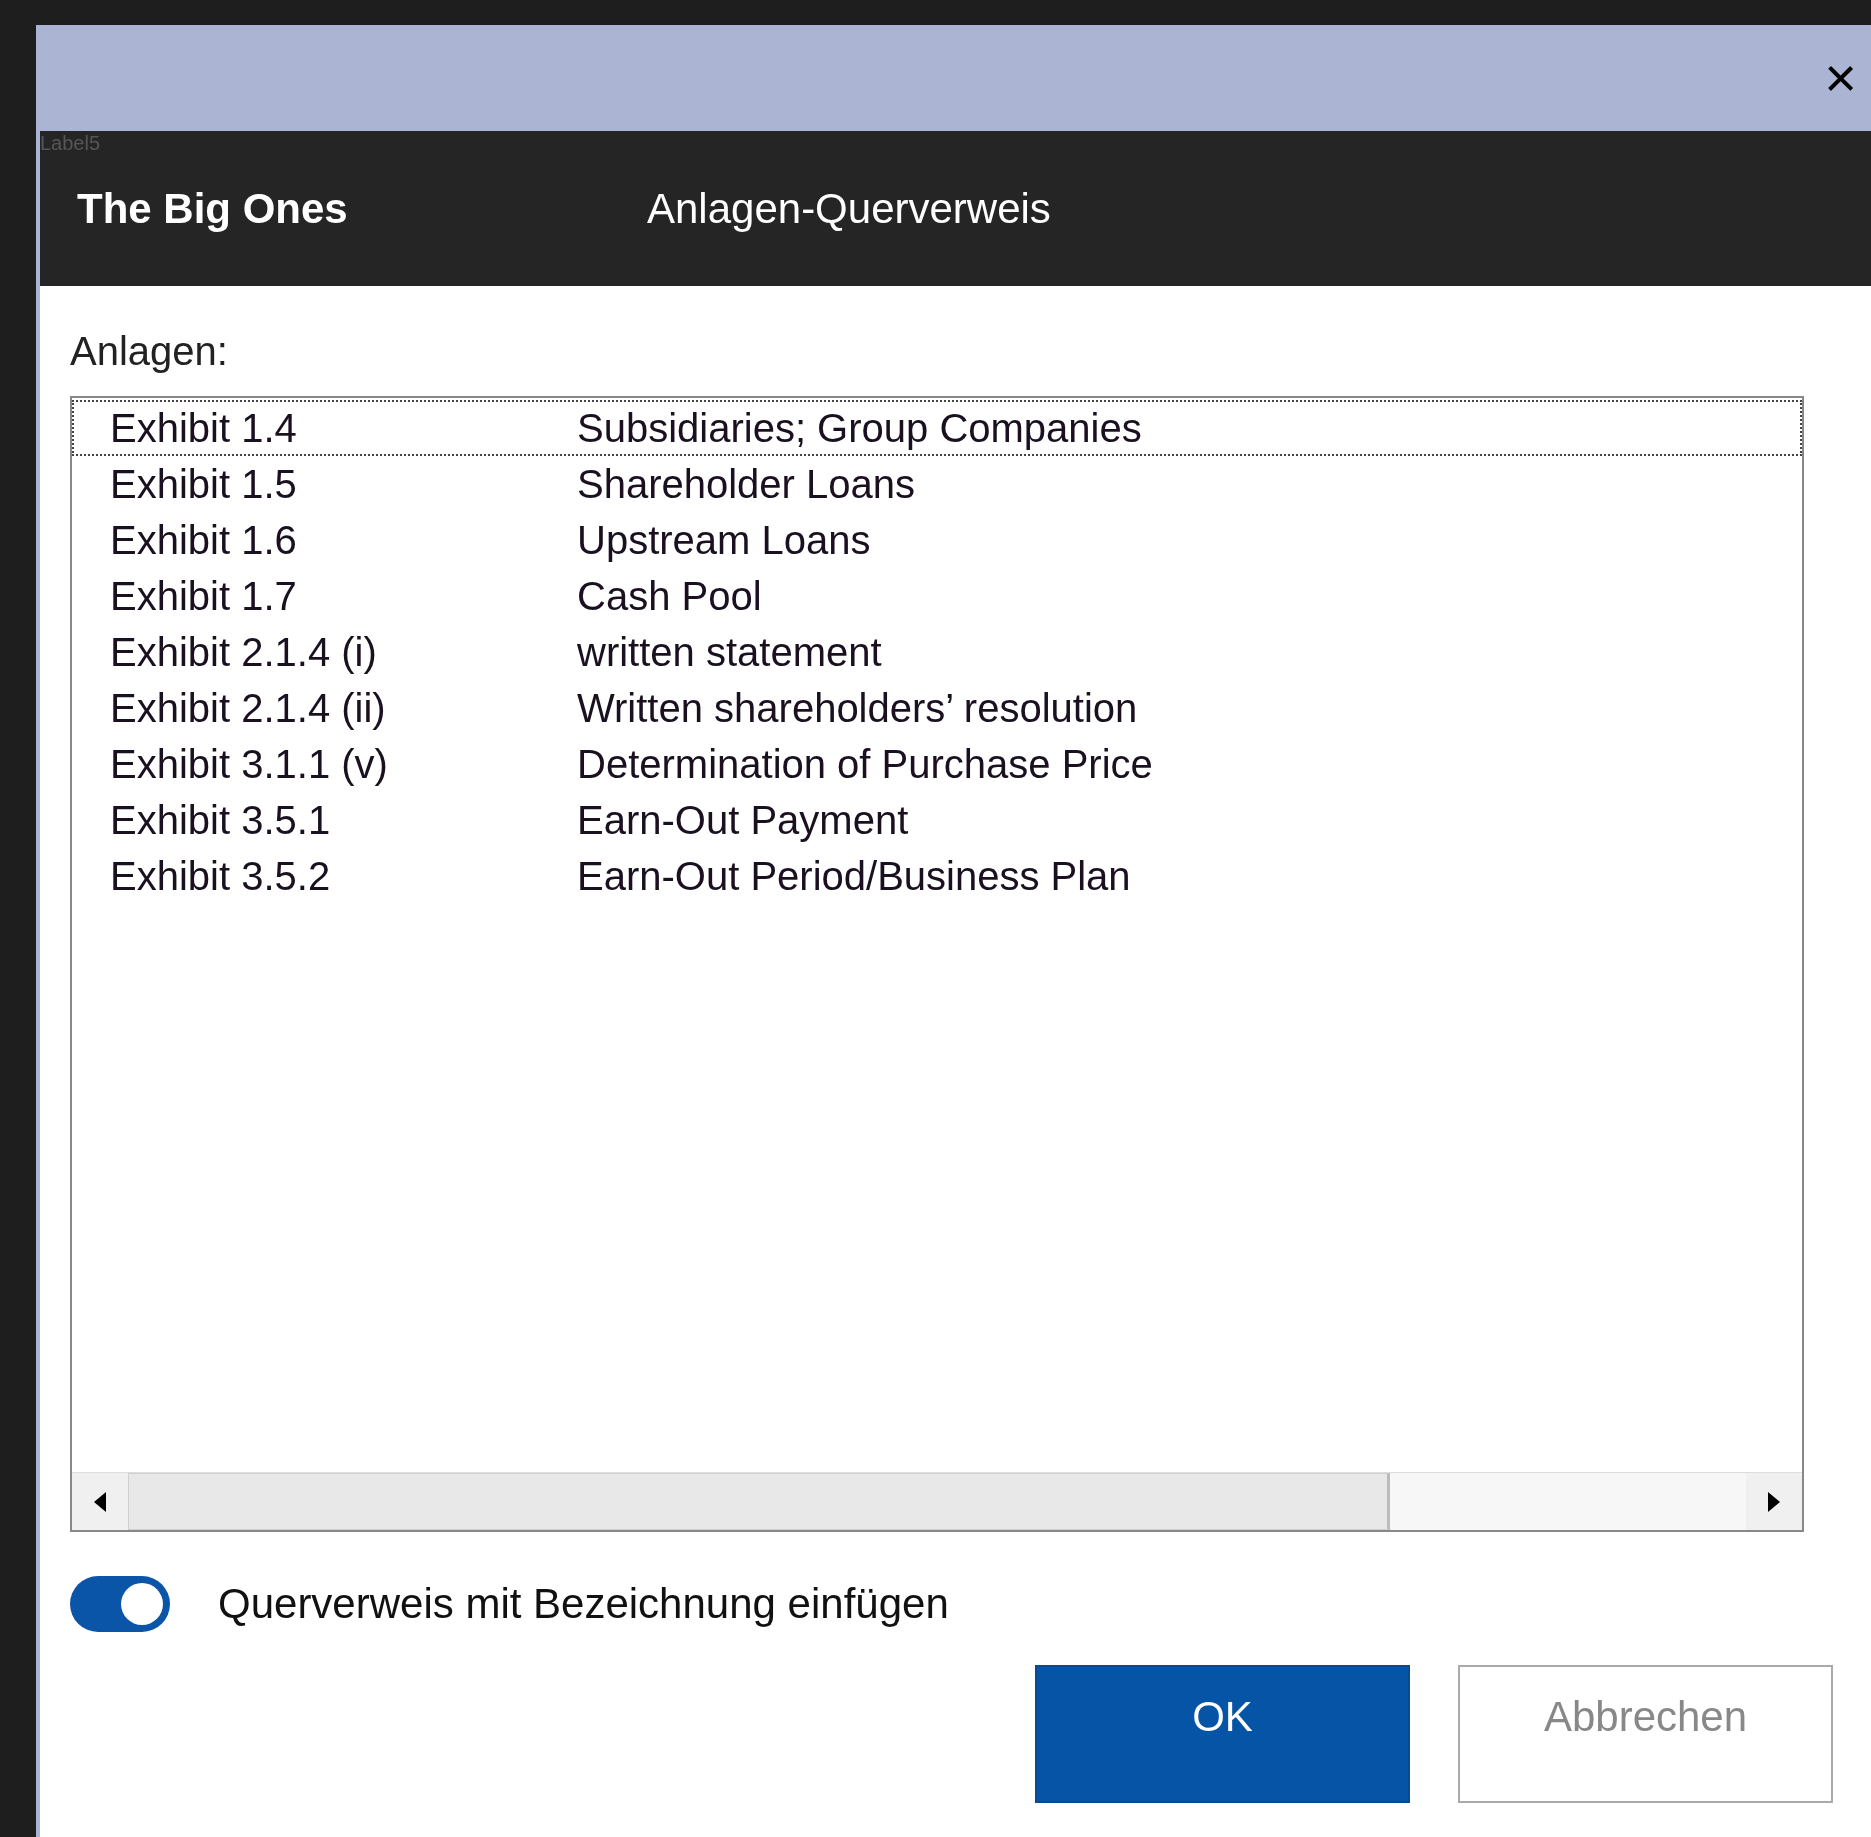 Image resolution: width=1871 pixels, height=1837 pixels. I want to click on right-arrow-icon, so click(1774, 1501).